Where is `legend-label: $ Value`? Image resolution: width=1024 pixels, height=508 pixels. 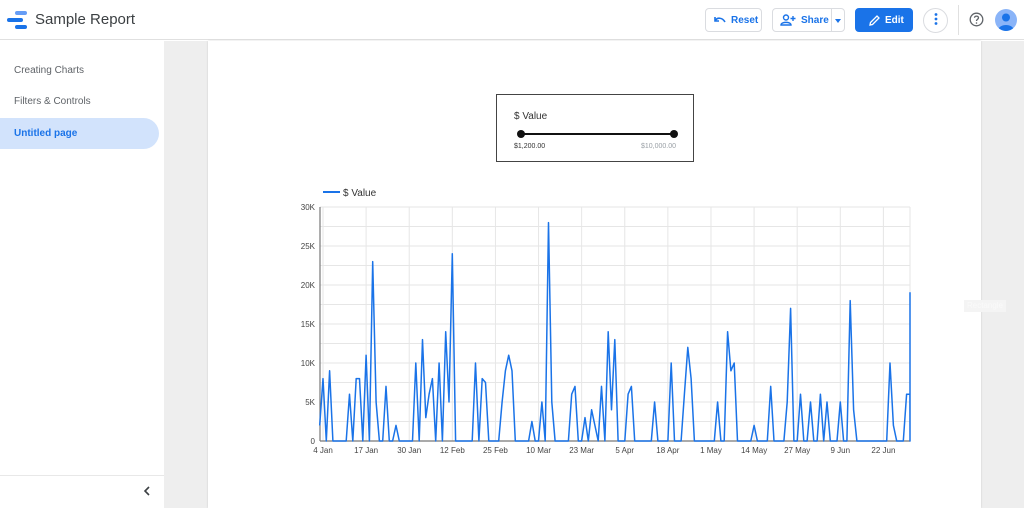 legend-label: $ Value is located at coordinates (360, 193).